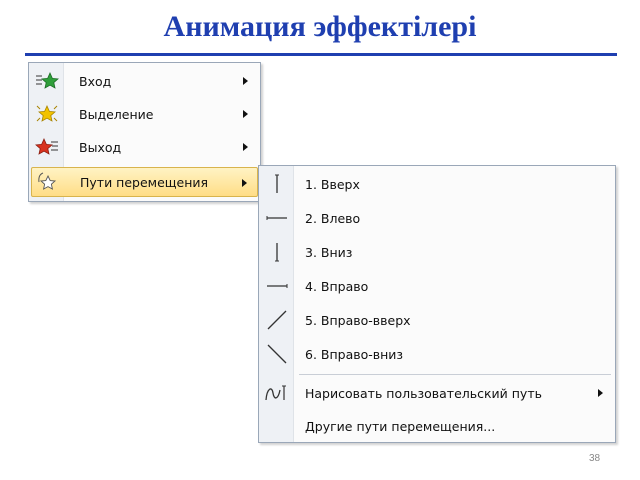 This screenshot has height=480, width=640. What do you see at coordinates (333, 218) in the screenshot?
I see `menu-item-label: 2. Влево` at bounding box center [333, 218].